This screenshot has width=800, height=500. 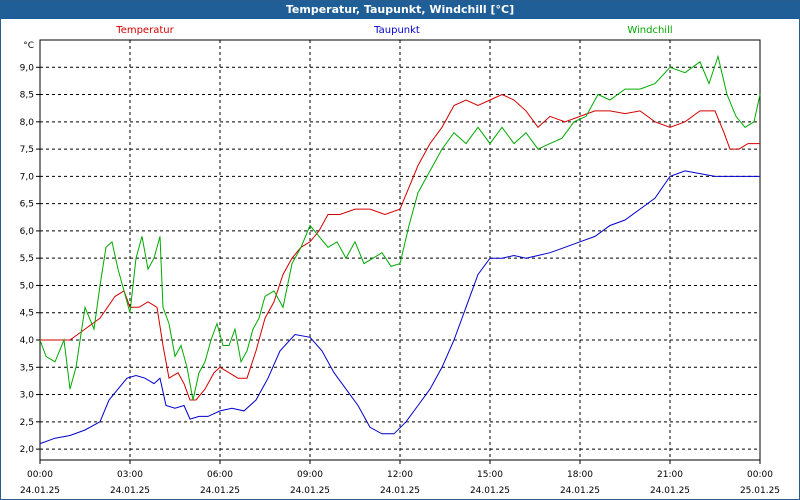 I want to click on y-tick-label: 4,5, so click(x=27, y=314).